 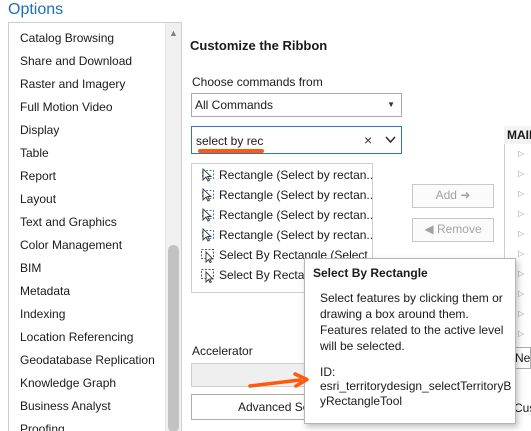 I want to click on sidebar-item-raster-and-imagery: Raster and Imagery, so click(x=72, y=84).